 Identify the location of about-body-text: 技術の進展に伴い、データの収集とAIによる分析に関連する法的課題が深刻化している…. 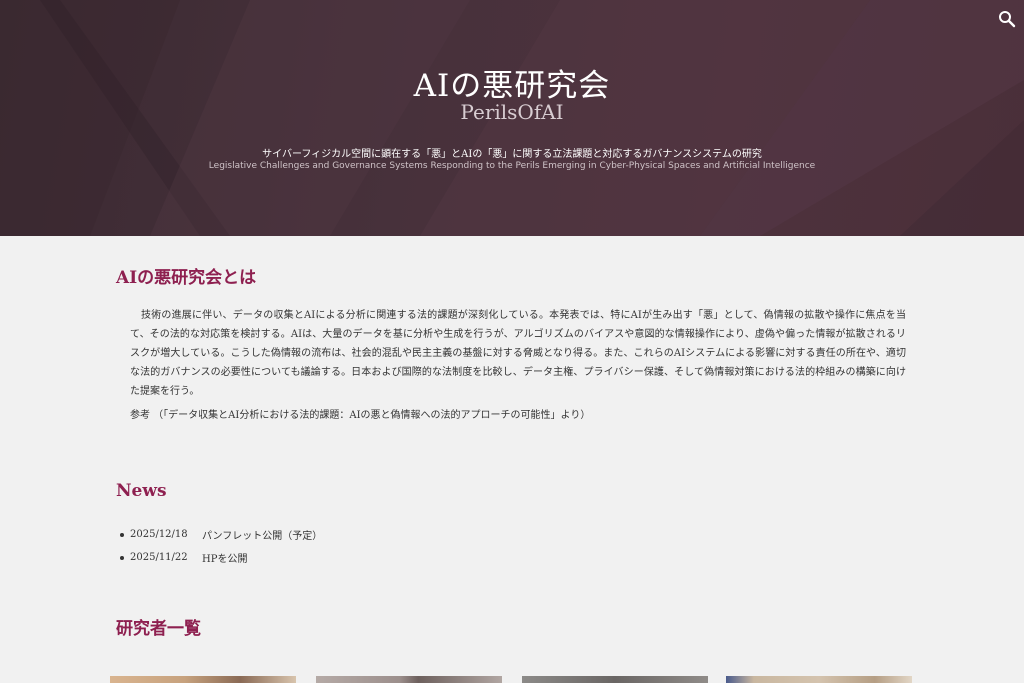
(518, 353).